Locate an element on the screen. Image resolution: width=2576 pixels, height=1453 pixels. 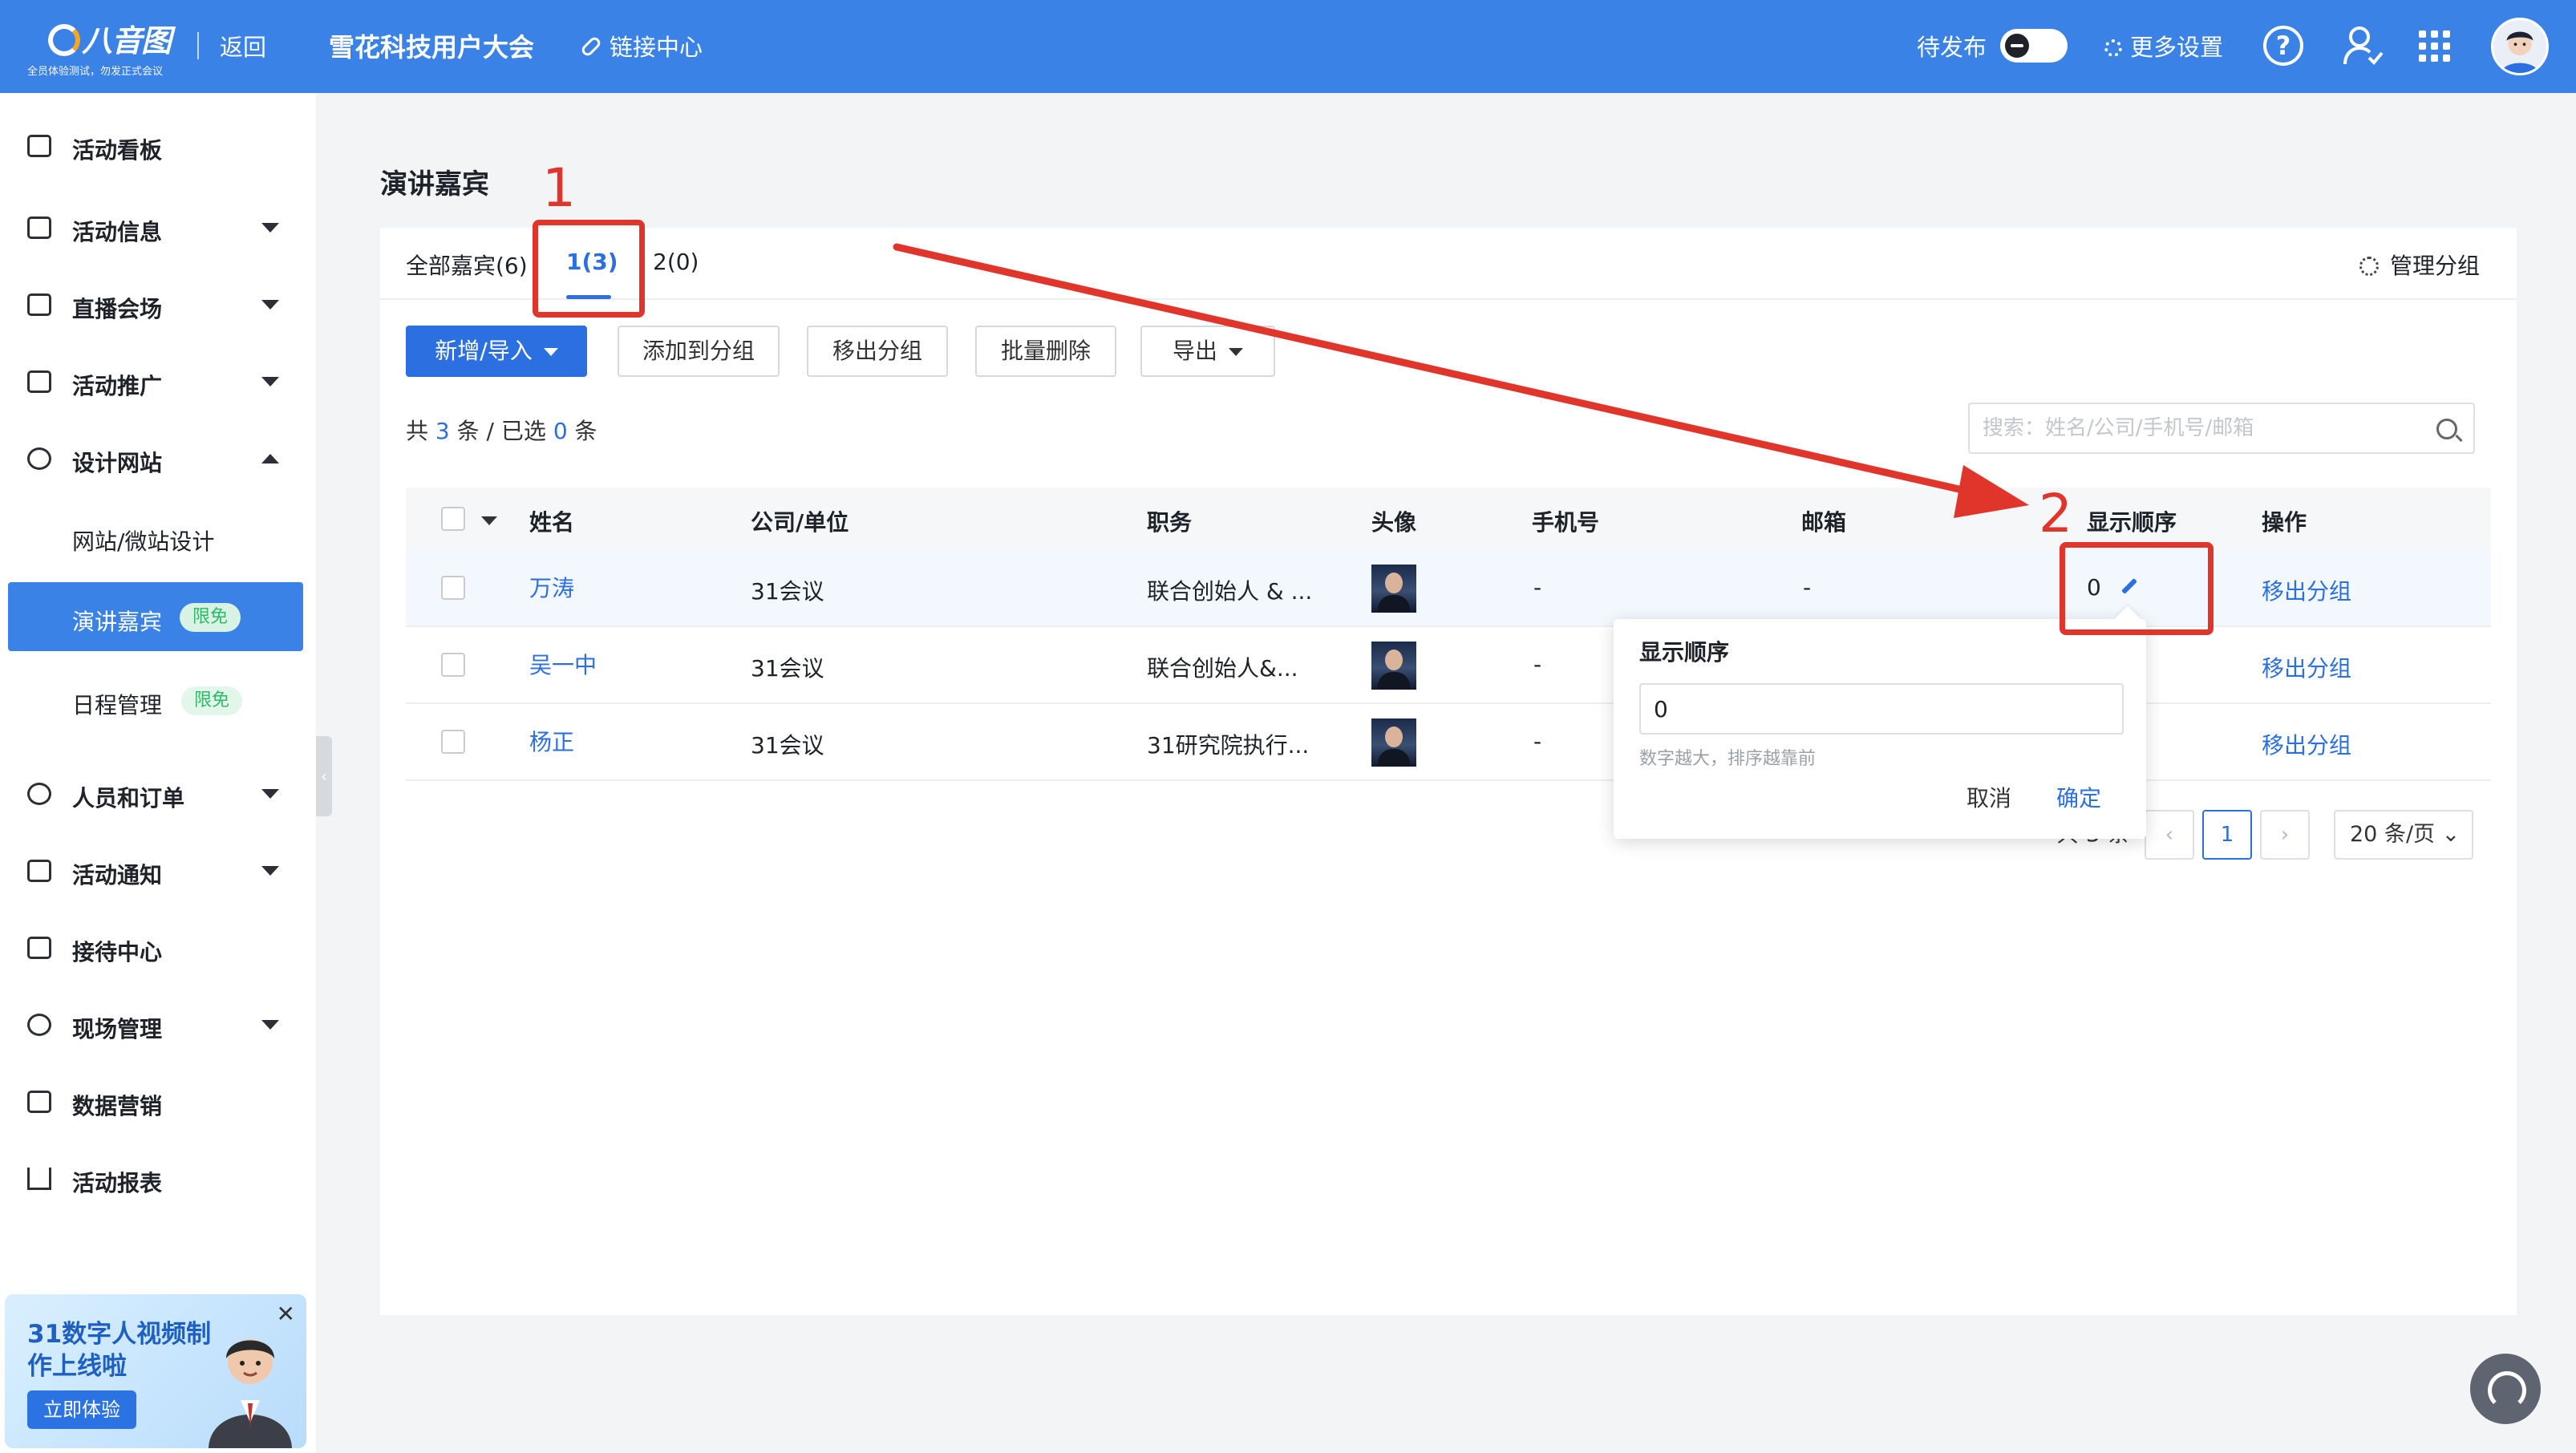
select-all-checkbox is located at coordinates (453, 519).